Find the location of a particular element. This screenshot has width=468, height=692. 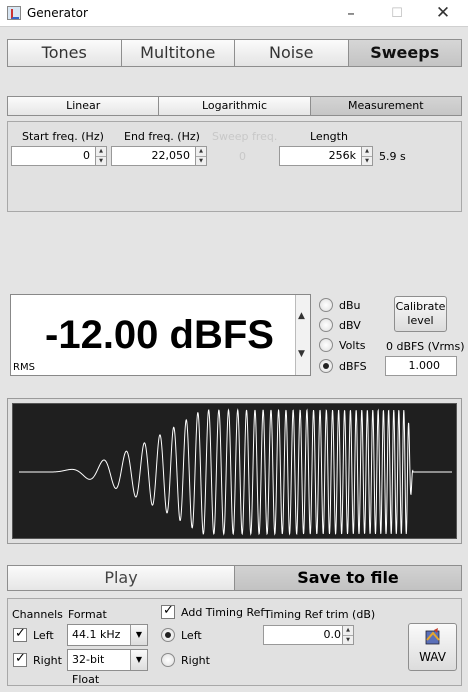

length-stepper: ▲ ▼ is located at coordinates (367, 156).